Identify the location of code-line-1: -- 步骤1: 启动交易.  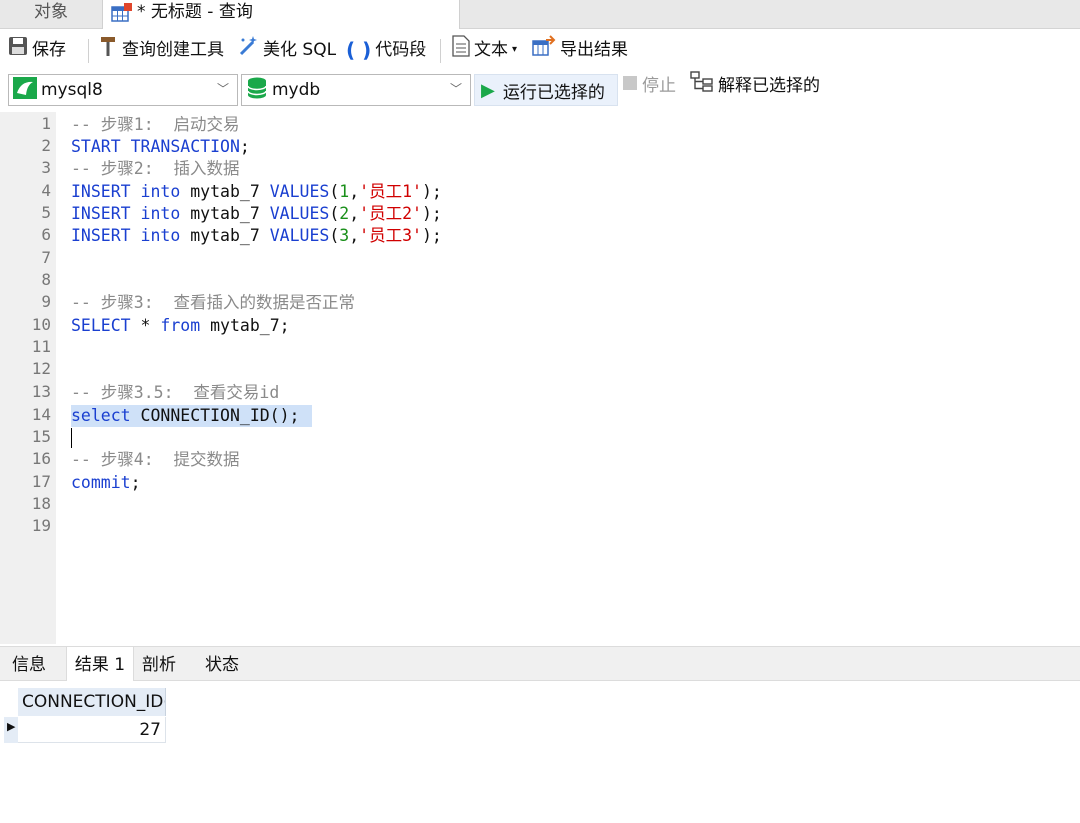
(155, 125).